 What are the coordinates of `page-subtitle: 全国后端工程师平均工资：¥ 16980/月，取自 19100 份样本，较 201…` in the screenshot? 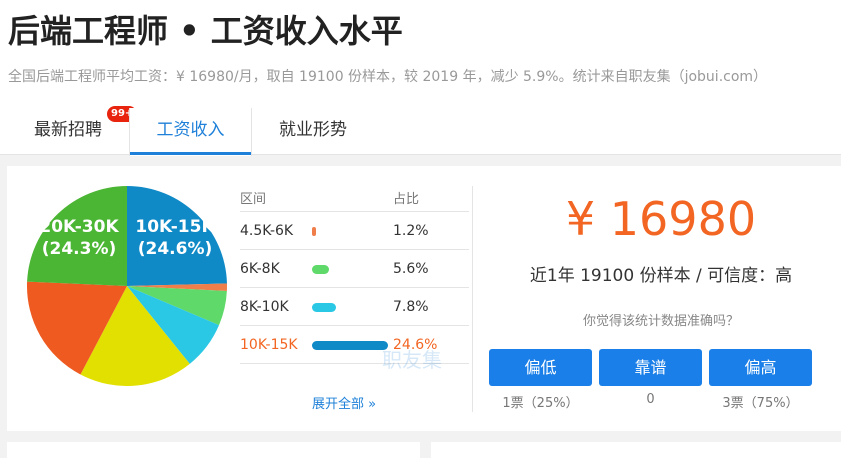 It's located at (388, 77).